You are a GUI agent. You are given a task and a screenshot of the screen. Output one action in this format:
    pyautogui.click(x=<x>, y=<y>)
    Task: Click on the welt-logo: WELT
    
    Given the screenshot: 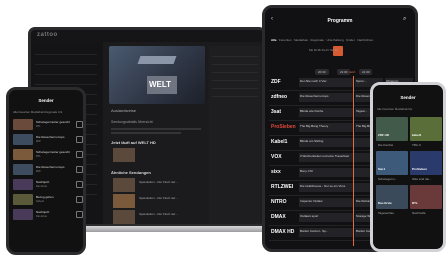 What is the action you would take?
    pyautogui.click(x=160, y=84)
    